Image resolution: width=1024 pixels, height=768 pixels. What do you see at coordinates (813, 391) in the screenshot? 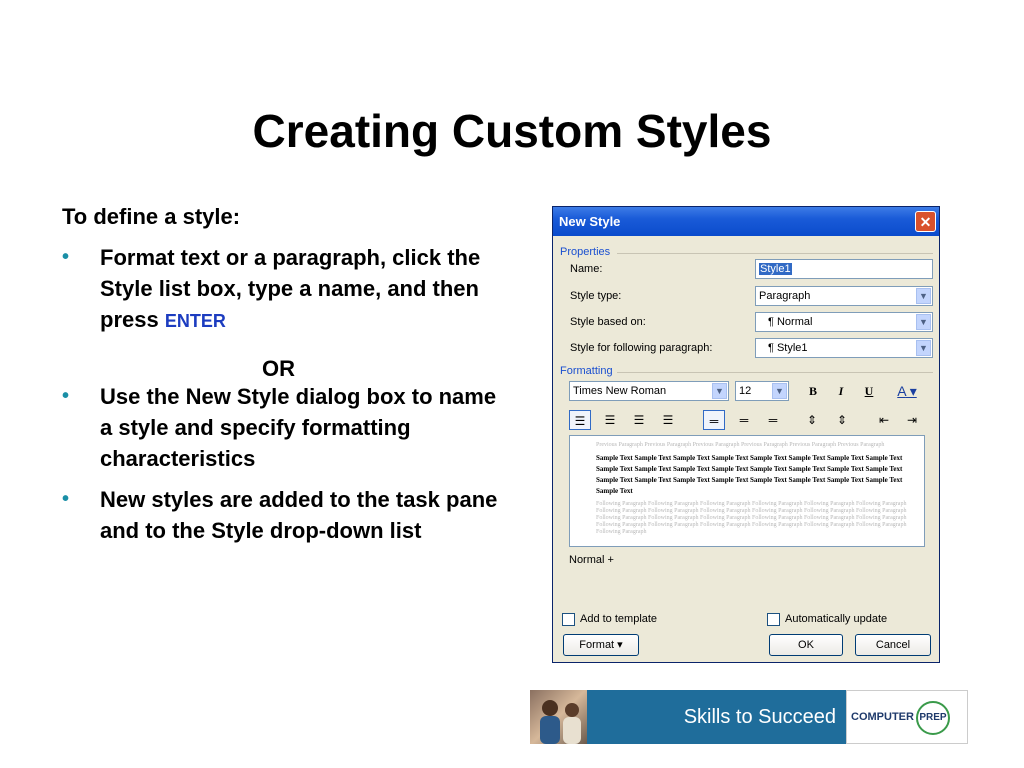
I see `bold-button: B` at bounding box center [813, 391].